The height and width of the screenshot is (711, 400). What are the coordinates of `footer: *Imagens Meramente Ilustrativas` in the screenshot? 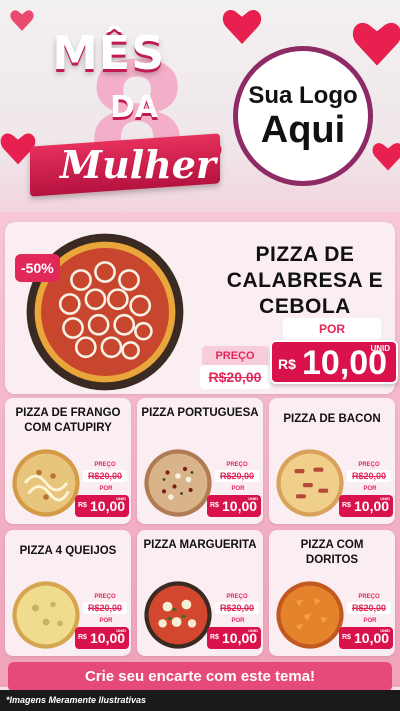 It's located at (200, 700).